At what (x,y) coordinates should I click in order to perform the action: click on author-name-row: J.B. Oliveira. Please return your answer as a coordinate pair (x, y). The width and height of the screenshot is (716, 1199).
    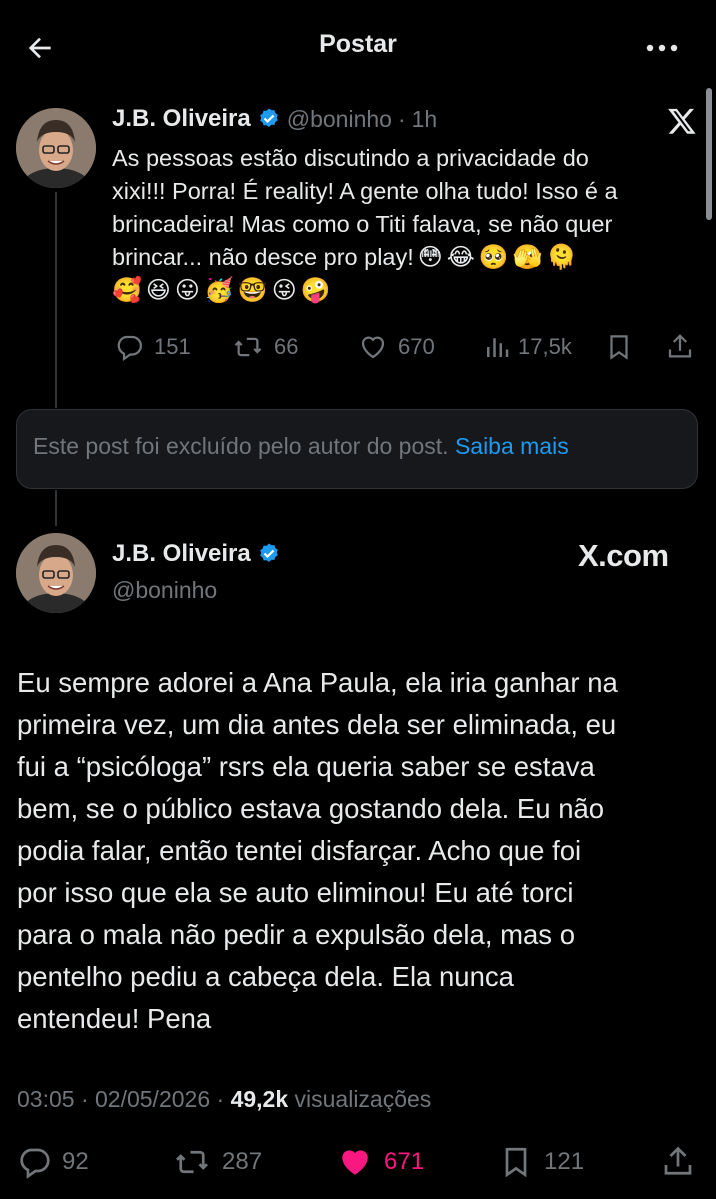
    Looking at the image, I should click on (196, 554).